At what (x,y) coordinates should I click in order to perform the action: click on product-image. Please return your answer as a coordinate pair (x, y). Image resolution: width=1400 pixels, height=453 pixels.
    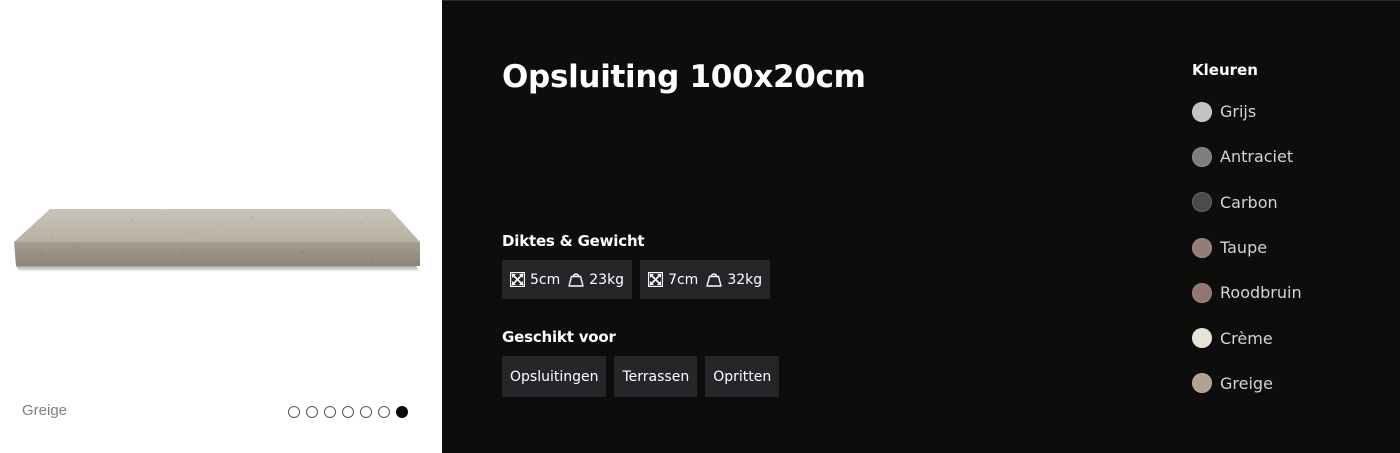
    Looking at the image, I should click on (217, 240).